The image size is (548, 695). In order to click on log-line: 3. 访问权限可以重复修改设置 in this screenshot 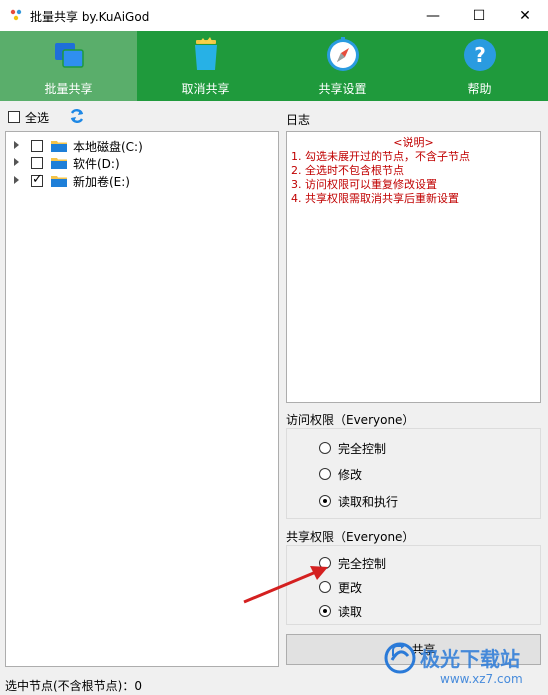, I will do `click(364, 184)`.